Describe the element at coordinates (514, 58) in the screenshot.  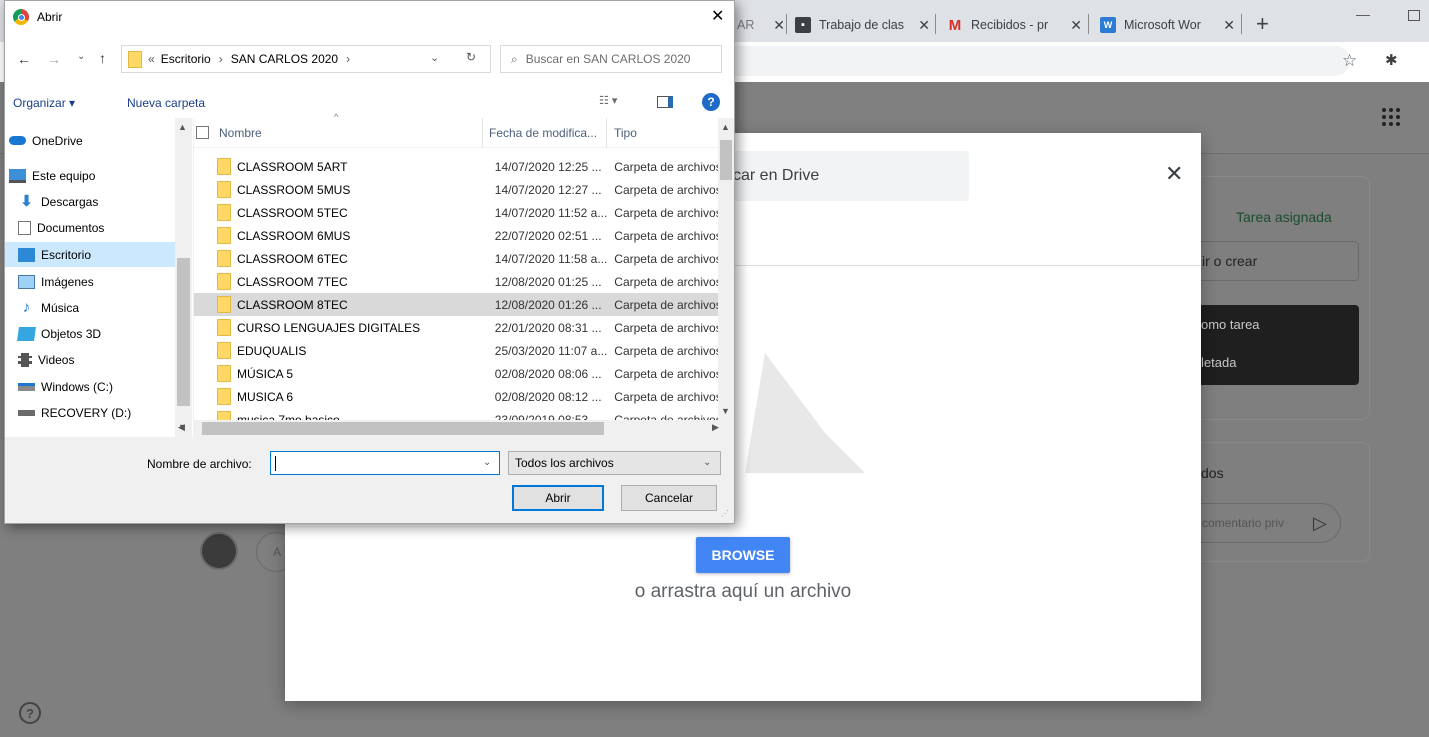
I see `search-icon: ⌕` at that location.